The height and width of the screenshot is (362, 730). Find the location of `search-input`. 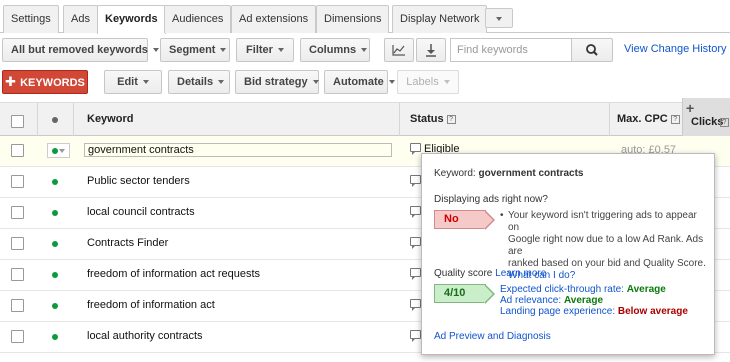

search-input is located at coordinates (511, 50).